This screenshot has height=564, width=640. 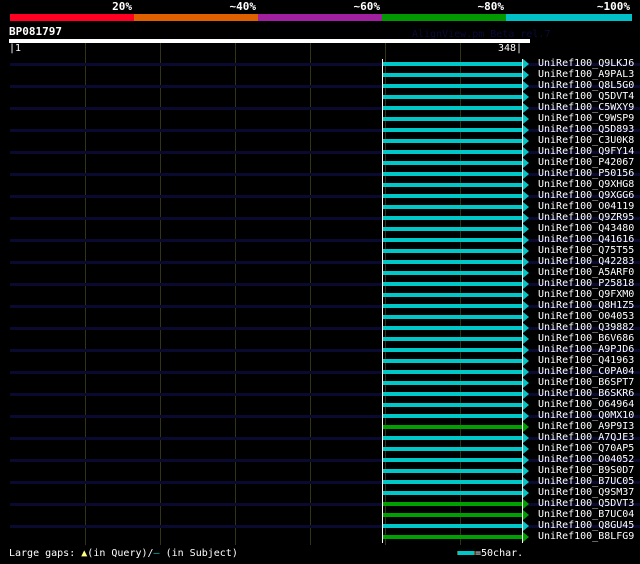 I want to click on hit-label: UniRef100_P25818, so click(x=586, y=283).